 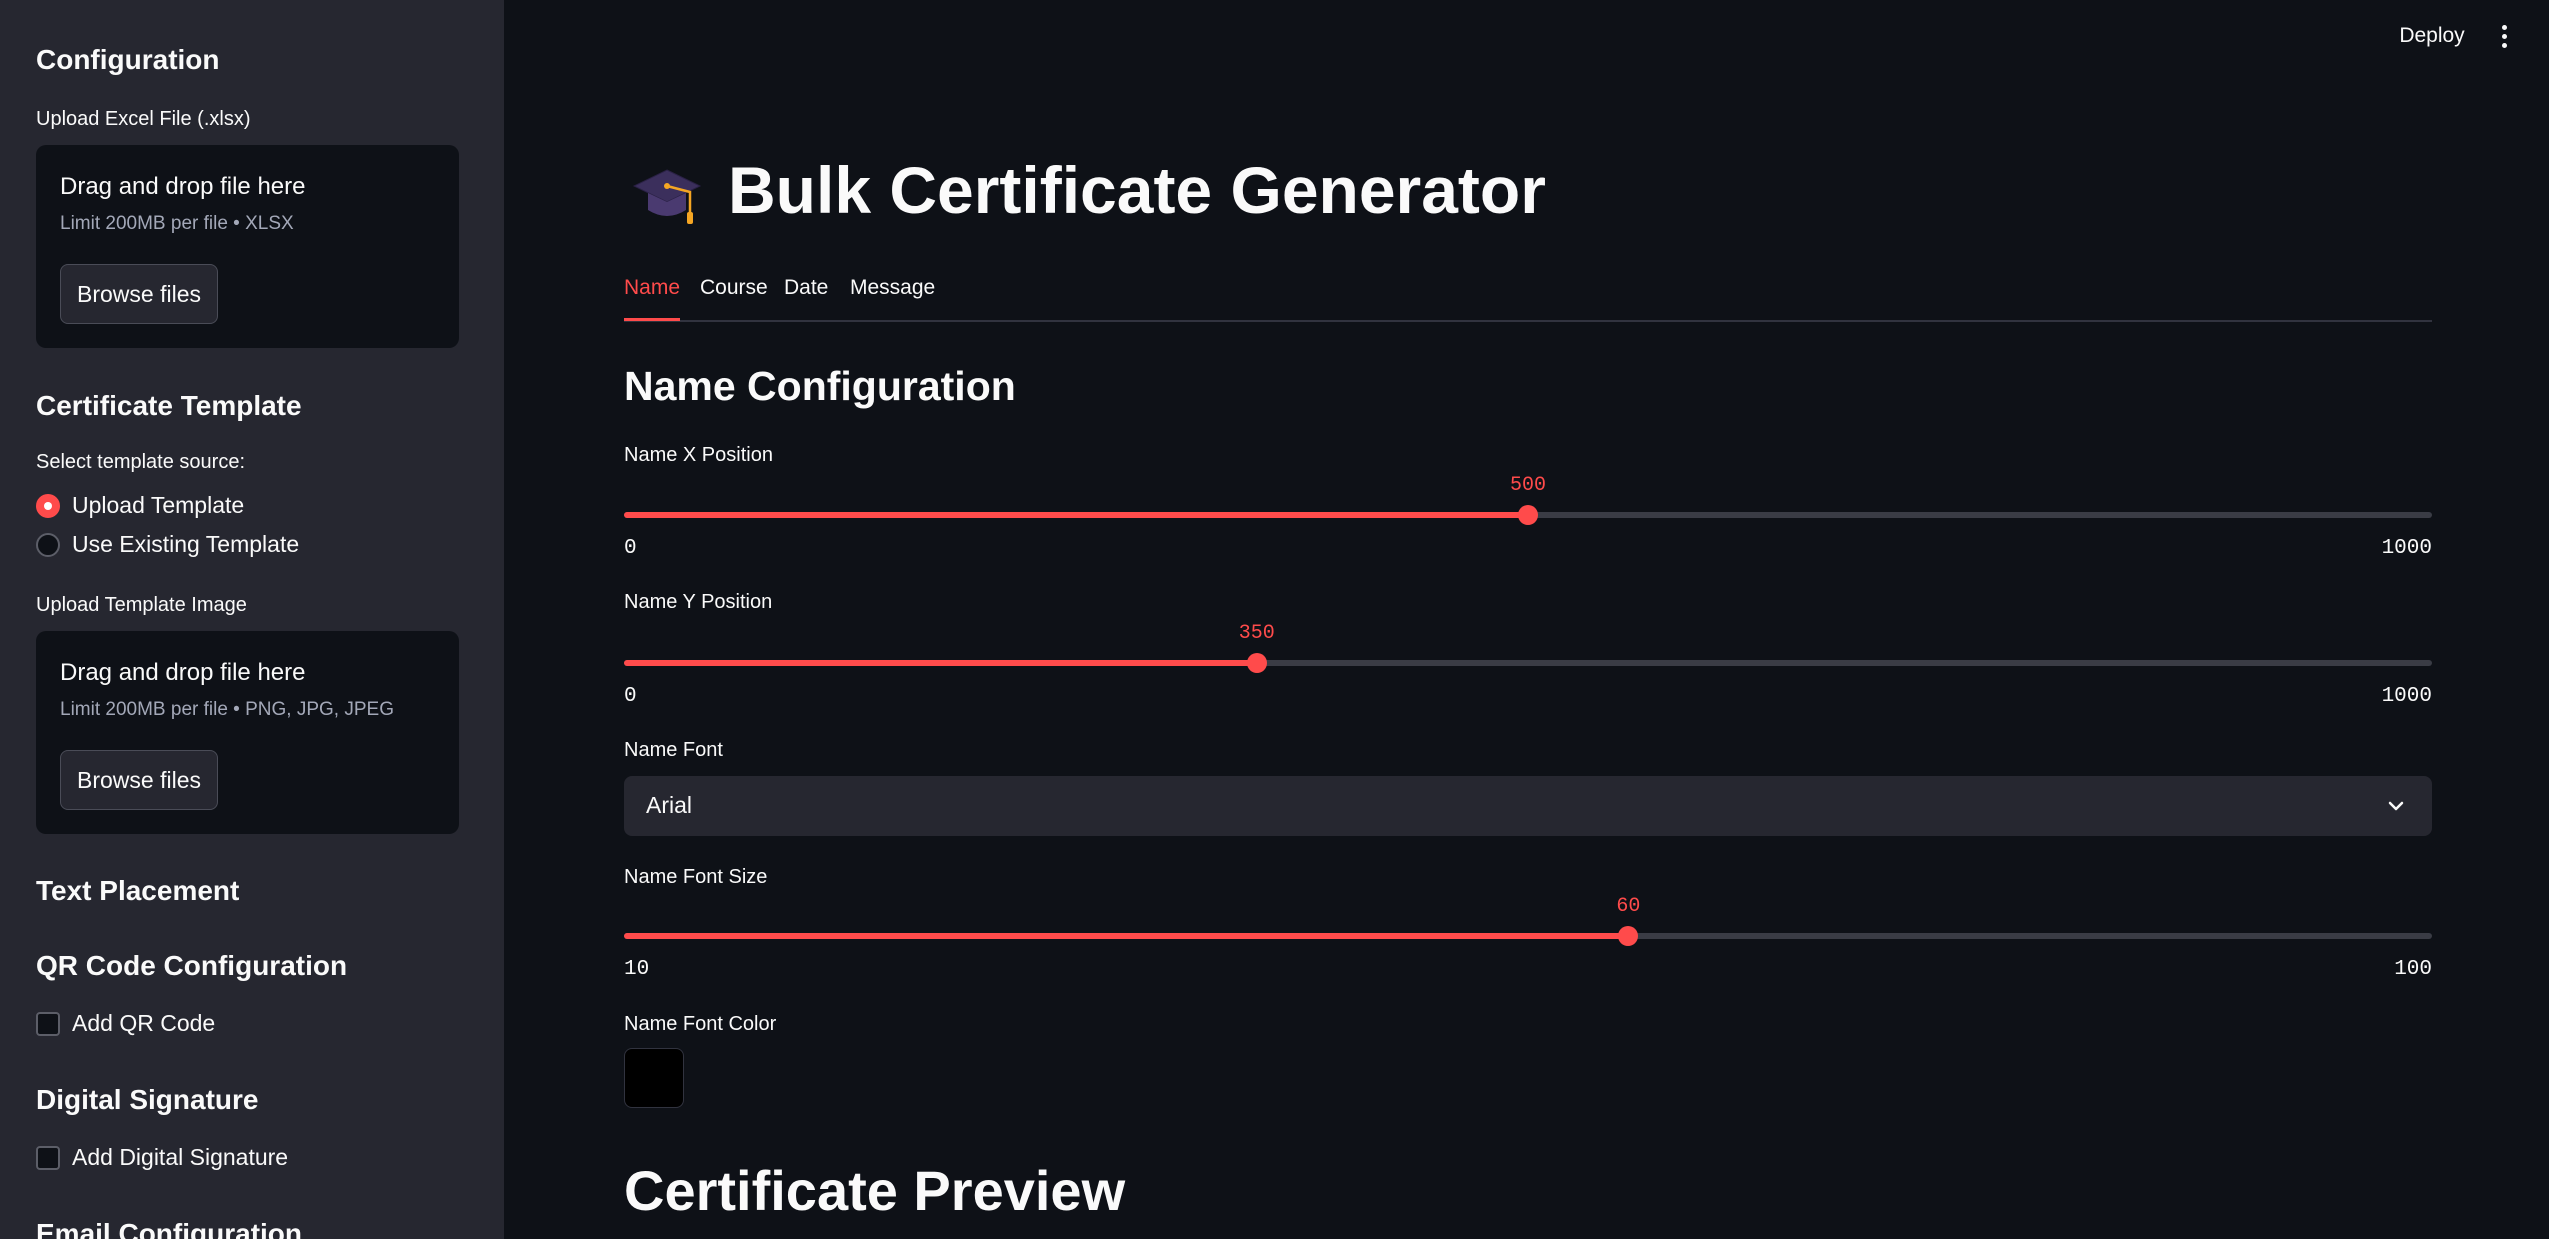 What do you see at coordinates (186, 544) in the screenshot?
I see `radio-use-existing-template-label: Use Existing Template` at bounding box center [186, 544].